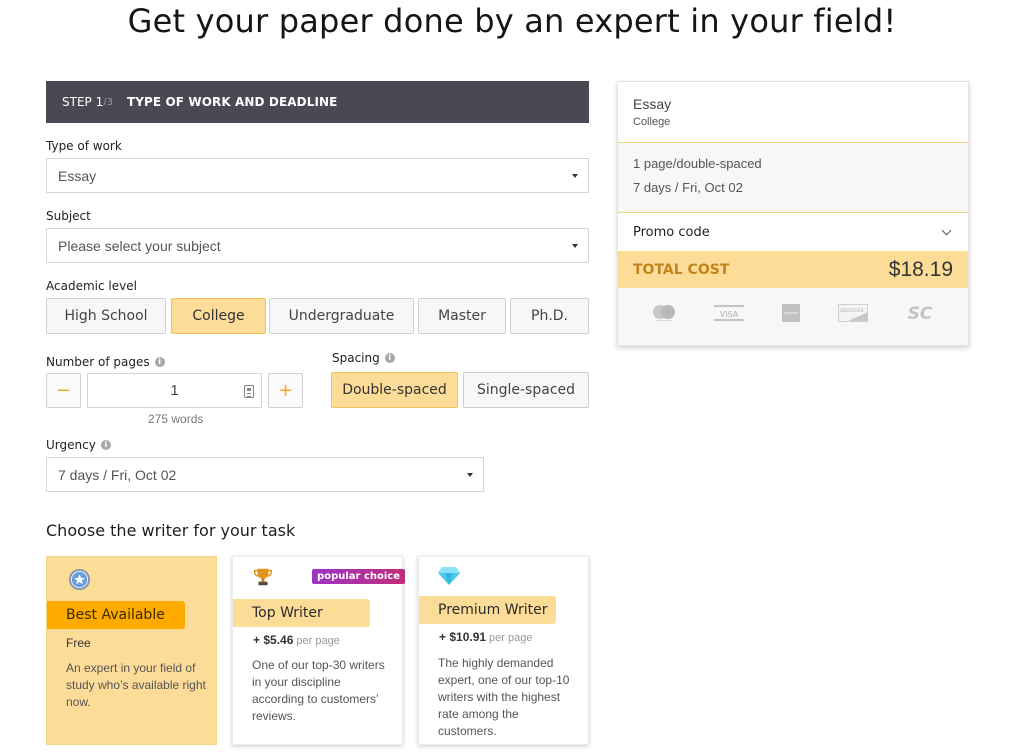  Describe the element at coordinates (793, 232) in the screenshot. I see `promo-code-toggle: Promo code` at that location.